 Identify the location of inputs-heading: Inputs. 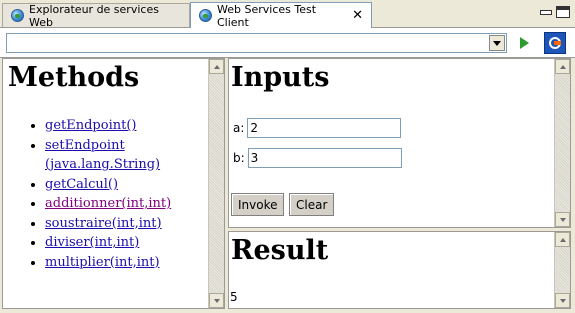
(280, 77).